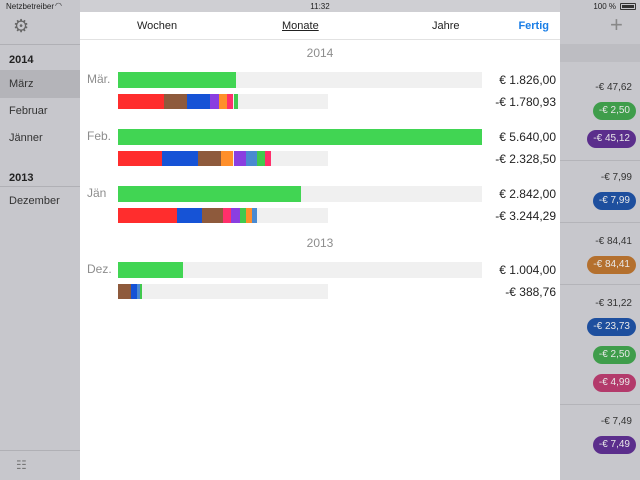 The height and width of the screenshot is (480, 640). What do you see at coordinates (525, 102) in the screenshot?
I see `expense-amount: -€ 1.780,93` at bounding box center [525, 102].